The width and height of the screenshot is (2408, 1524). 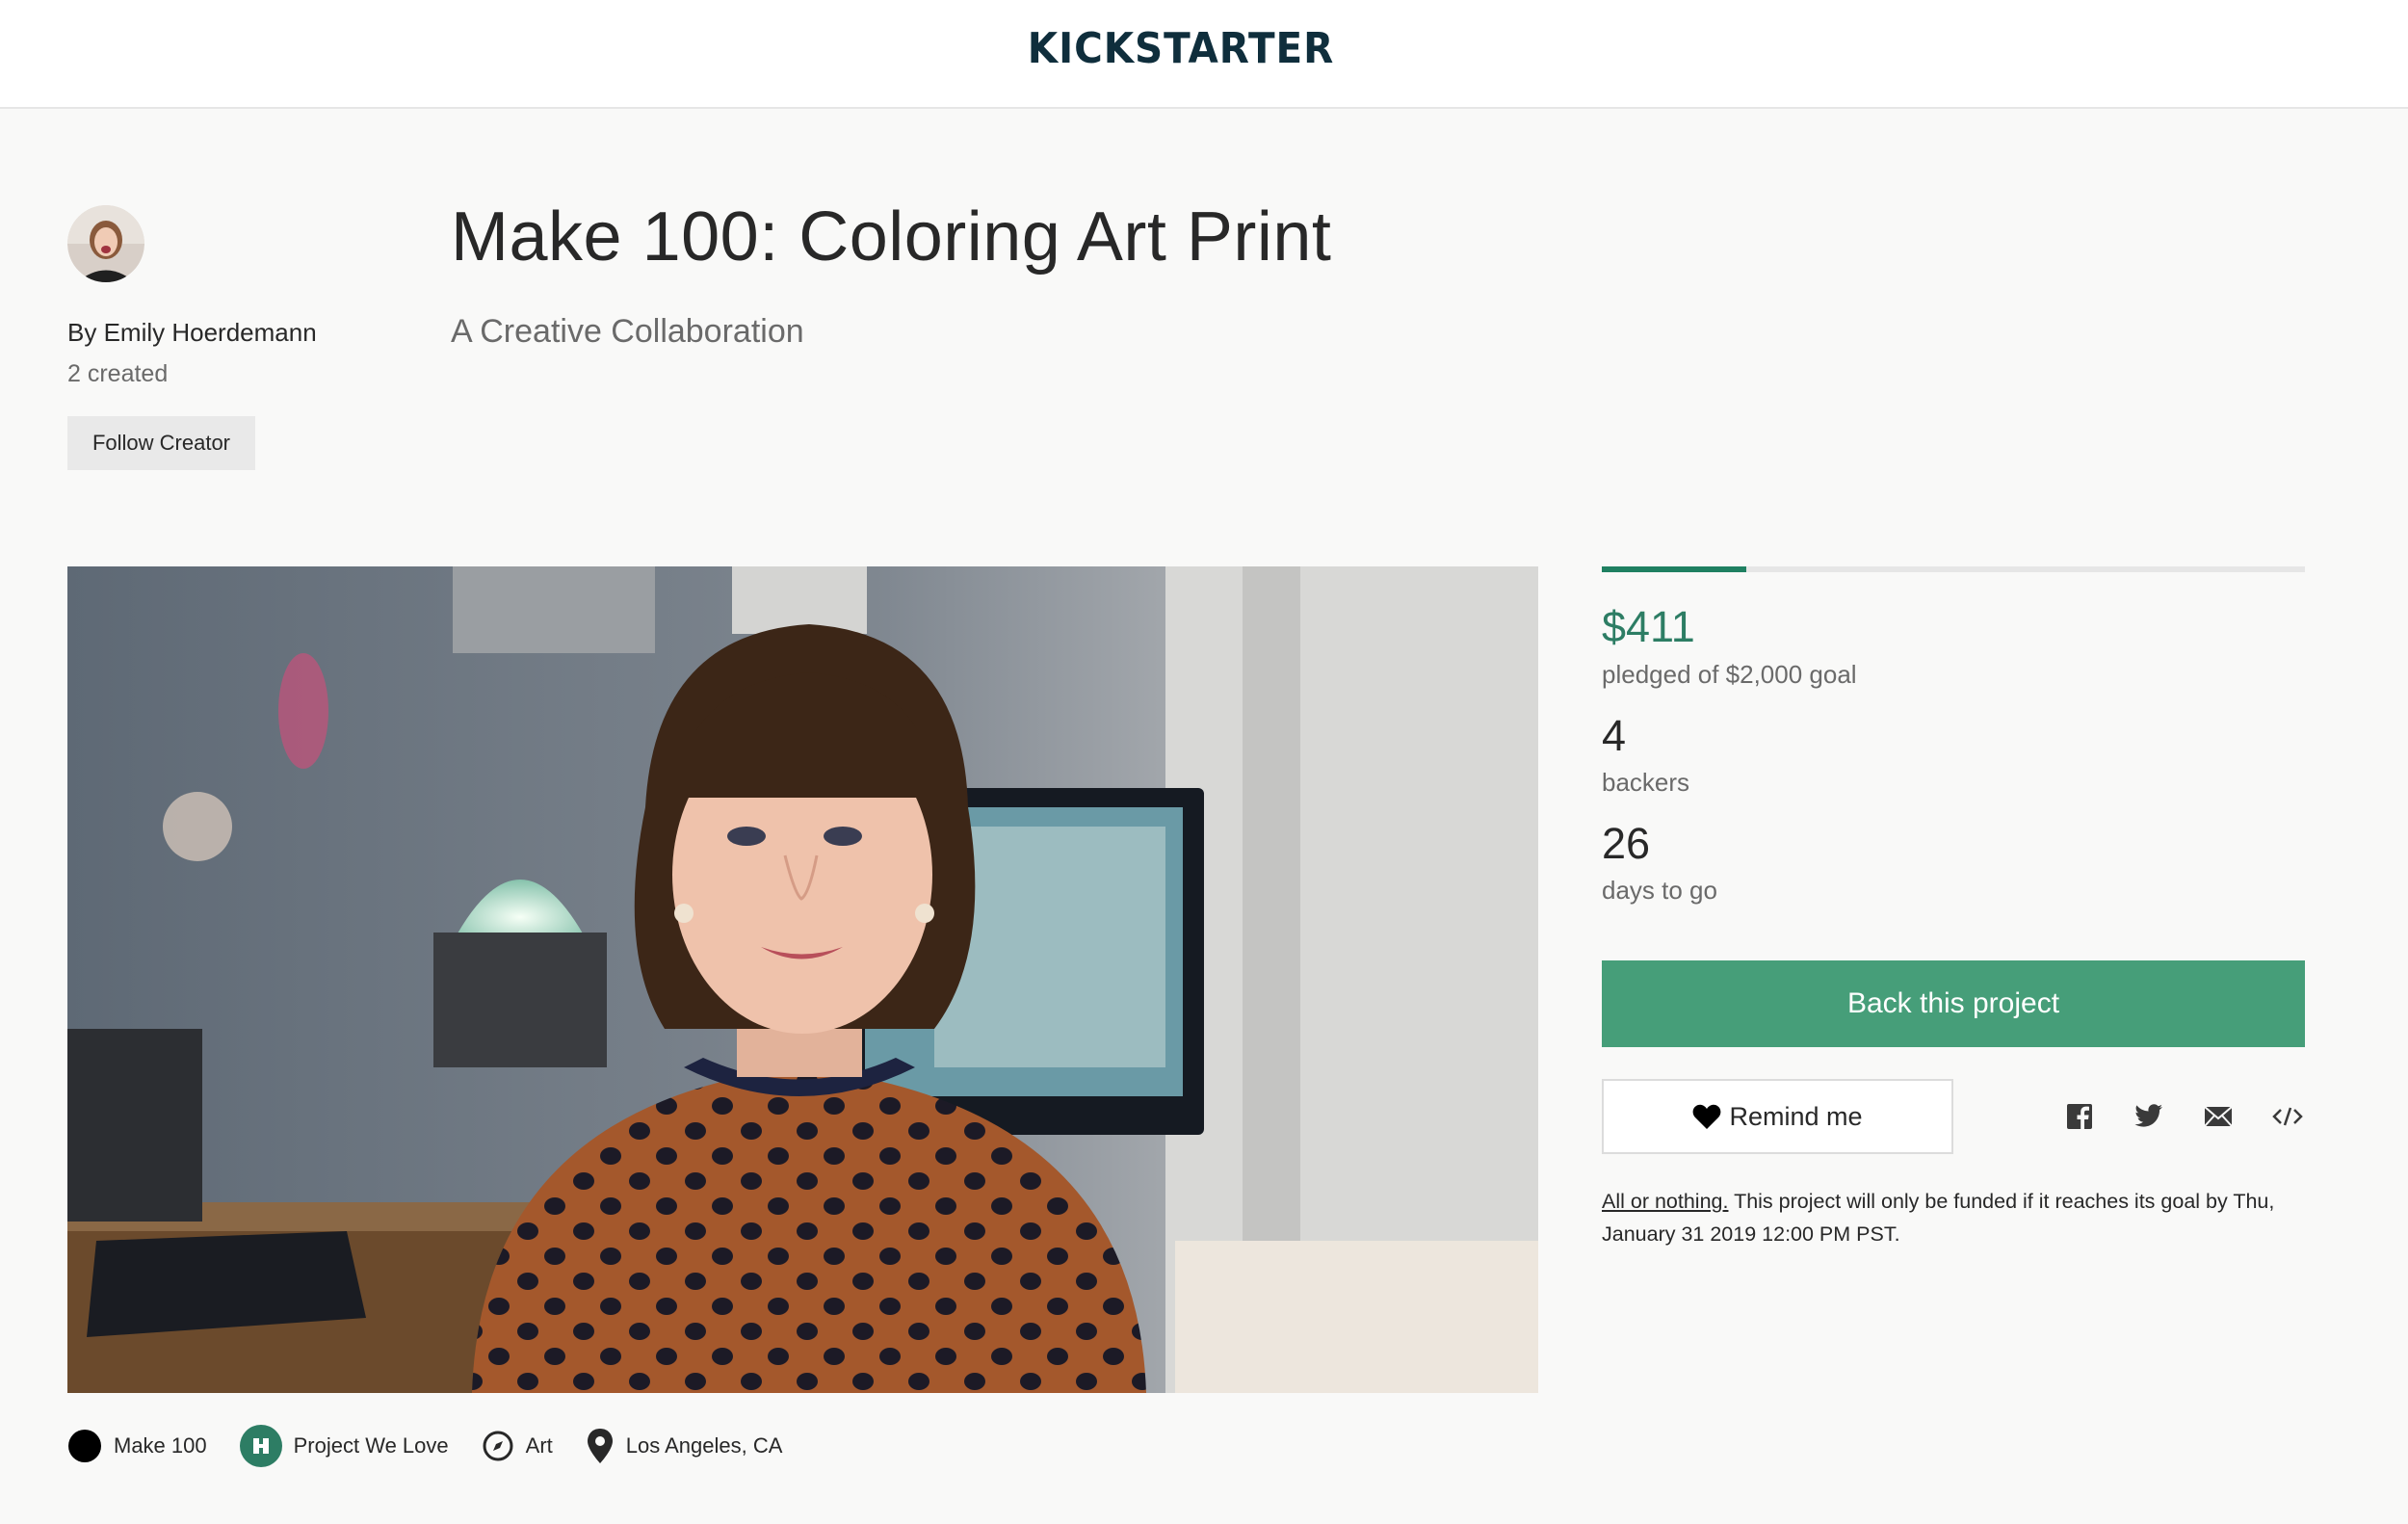 I want to click on back-this-project-button: Back this project, so click(x=1953, y=1003).